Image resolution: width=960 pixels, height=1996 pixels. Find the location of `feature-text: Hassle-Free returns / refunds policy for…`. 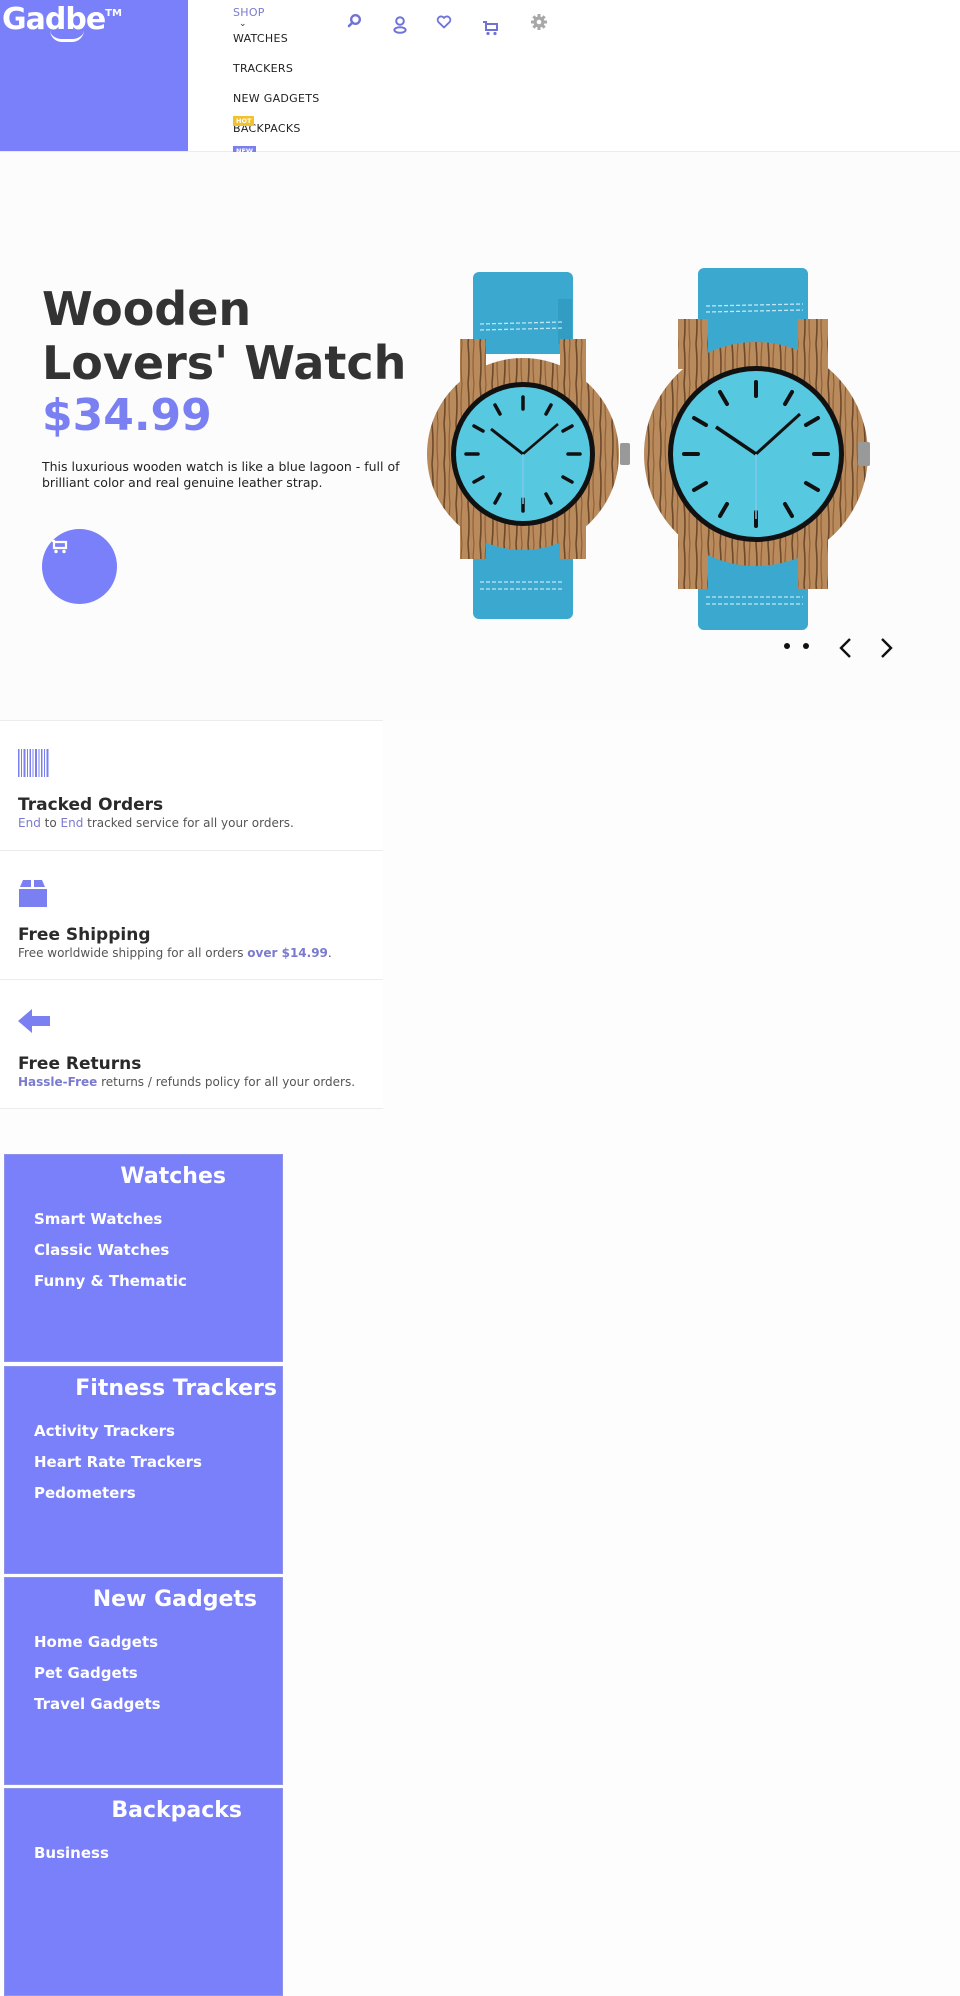

feature-text: Hassle-Free returns / refunds policy for… is located at coordinates (186, 1082).